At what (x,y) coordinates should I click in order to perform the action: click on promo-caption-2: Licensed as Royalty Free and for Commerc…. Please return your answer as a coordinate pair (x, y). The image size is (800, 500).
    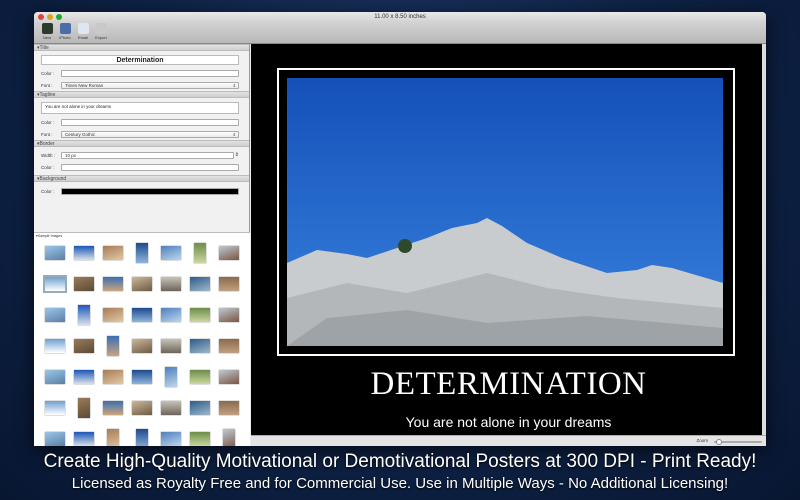
    Looking at the image, I should click on (400, 483).